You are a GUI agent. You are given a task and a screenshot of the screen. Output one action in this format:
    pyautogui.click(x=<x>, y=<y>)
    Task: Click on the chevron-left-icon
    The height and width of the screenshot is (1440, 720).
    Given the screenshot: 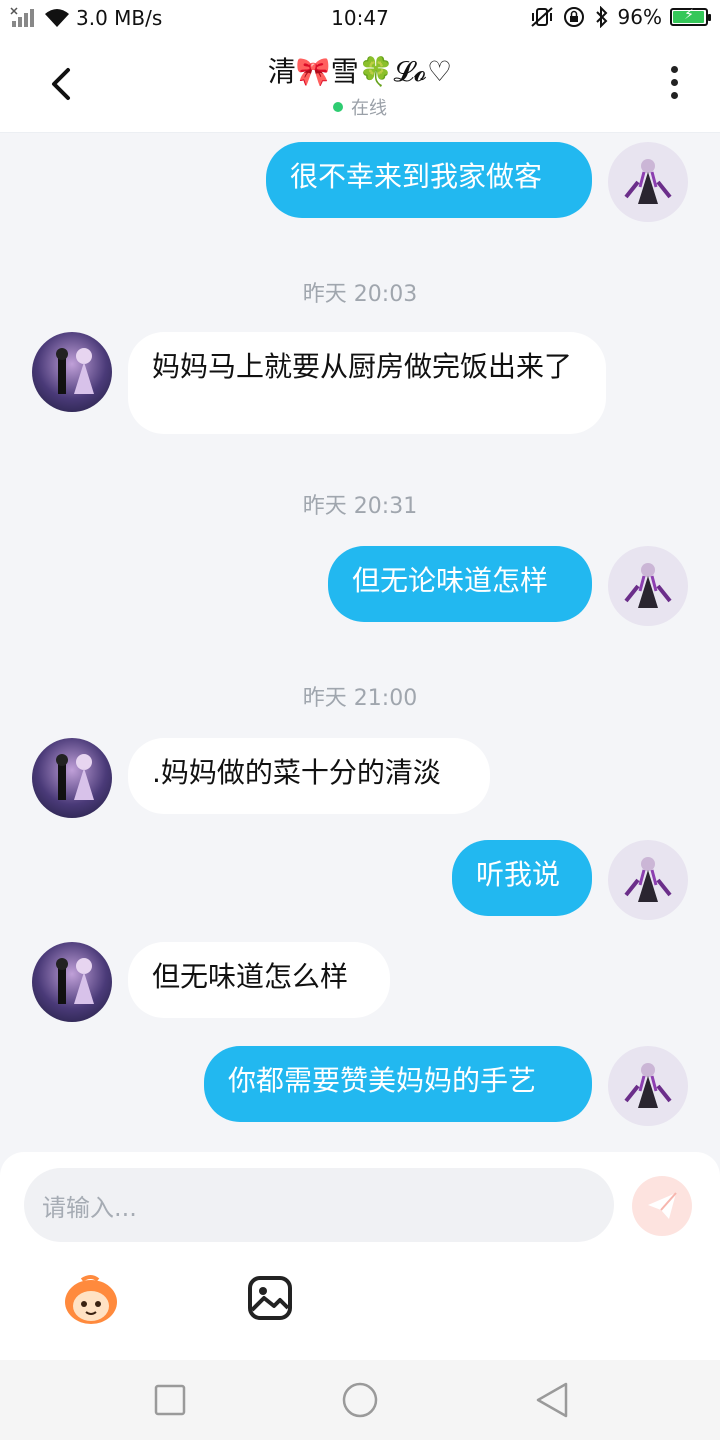 What is the action you would take?
    pyautogui.click(x=61, y=84)
    